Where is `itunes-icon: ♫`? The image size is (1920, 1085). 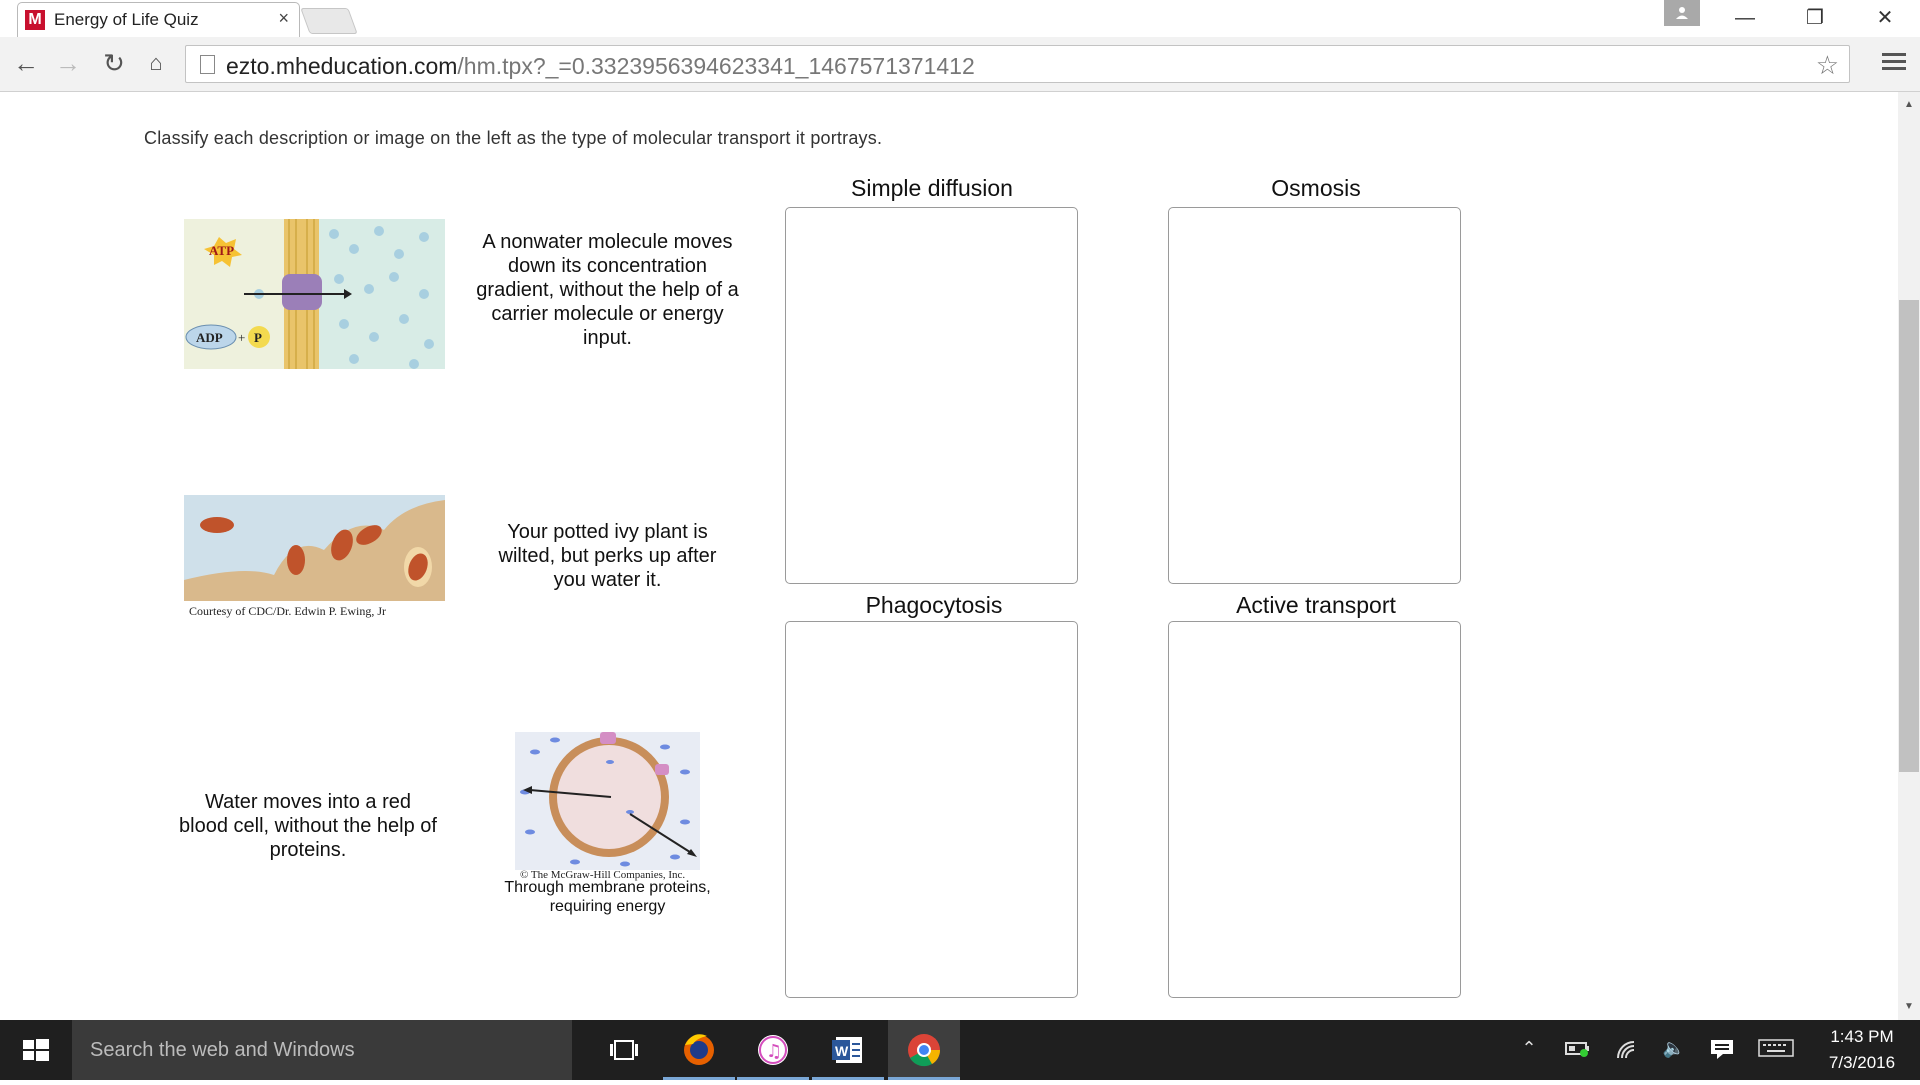 itunes-icon: ♫ is located at coordinates (773, 1050).